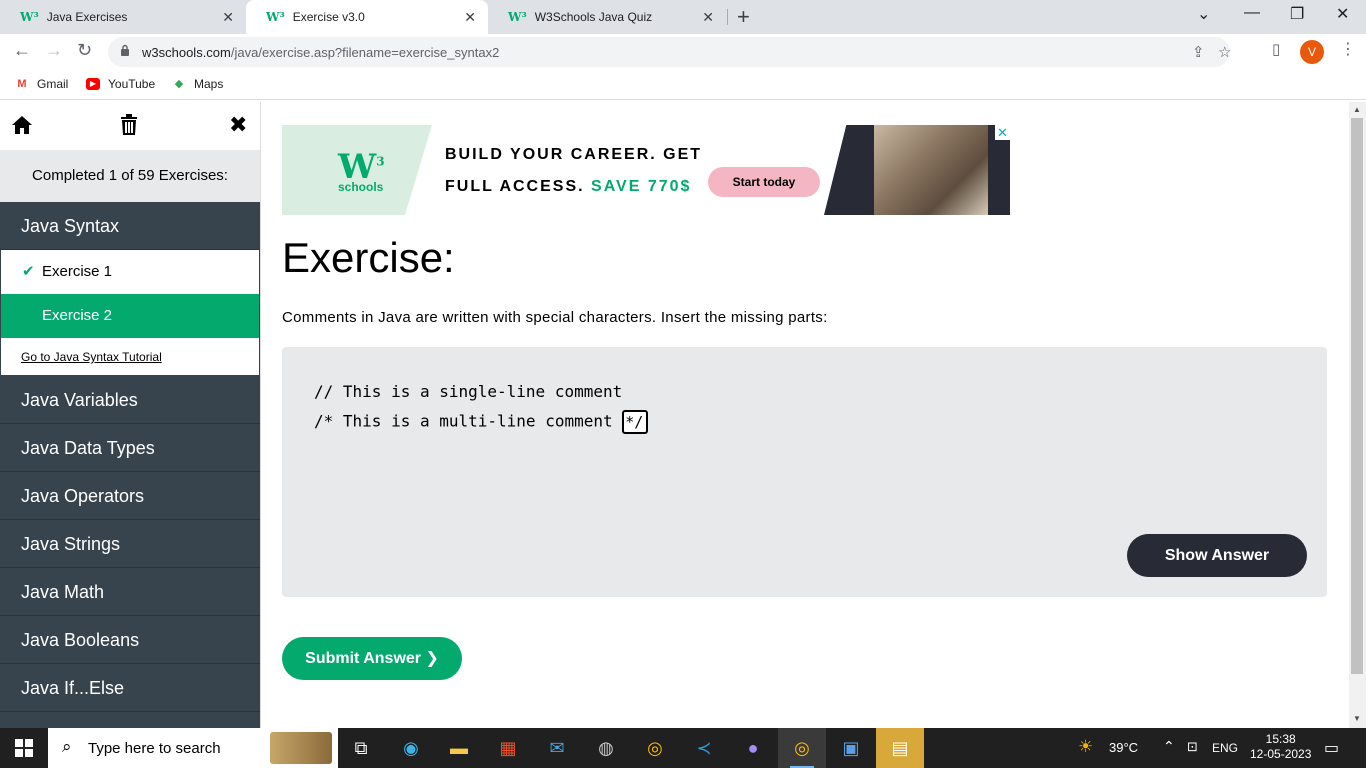 The image size is (1366, 768). What do you see at coordinates (130, 272) in the screenshot?
I see `exercise-item-1: ✔ Exercise 1` at bounding box center [130, 272].